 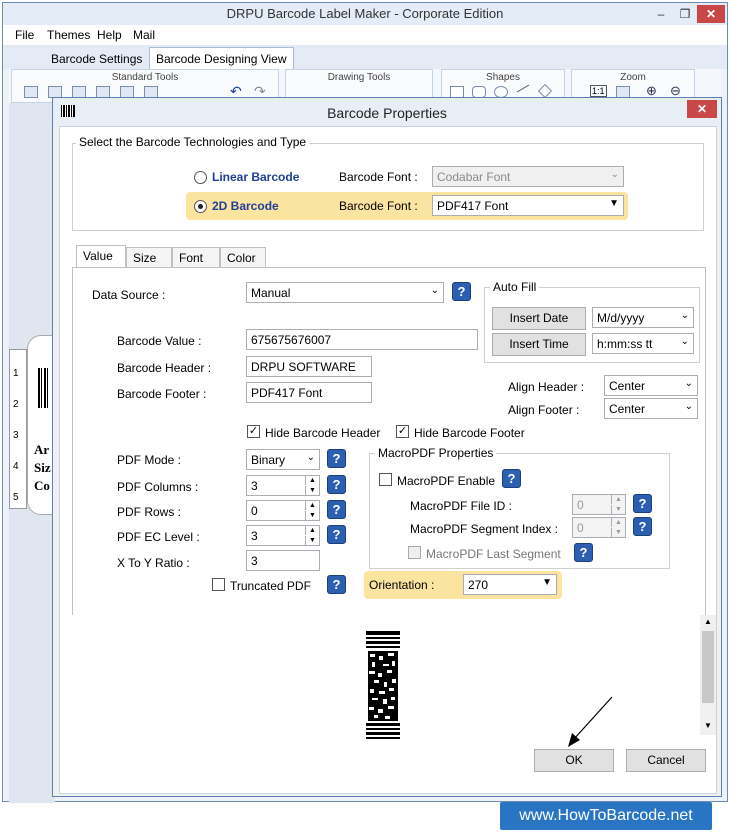 I want to click on macropdf-enable-checkbox, so click(x=385, y=479).